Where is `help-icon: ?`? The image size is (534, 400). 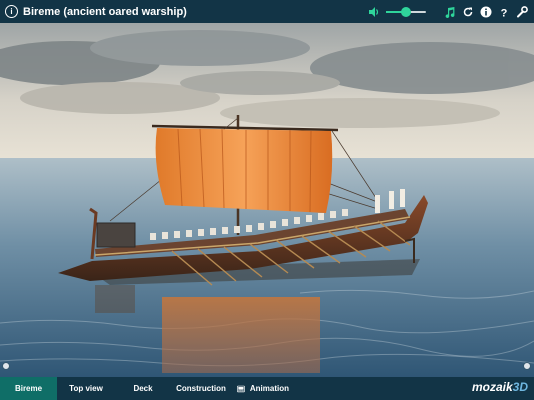
help-icon: ? is located at coordinates (504, 12).